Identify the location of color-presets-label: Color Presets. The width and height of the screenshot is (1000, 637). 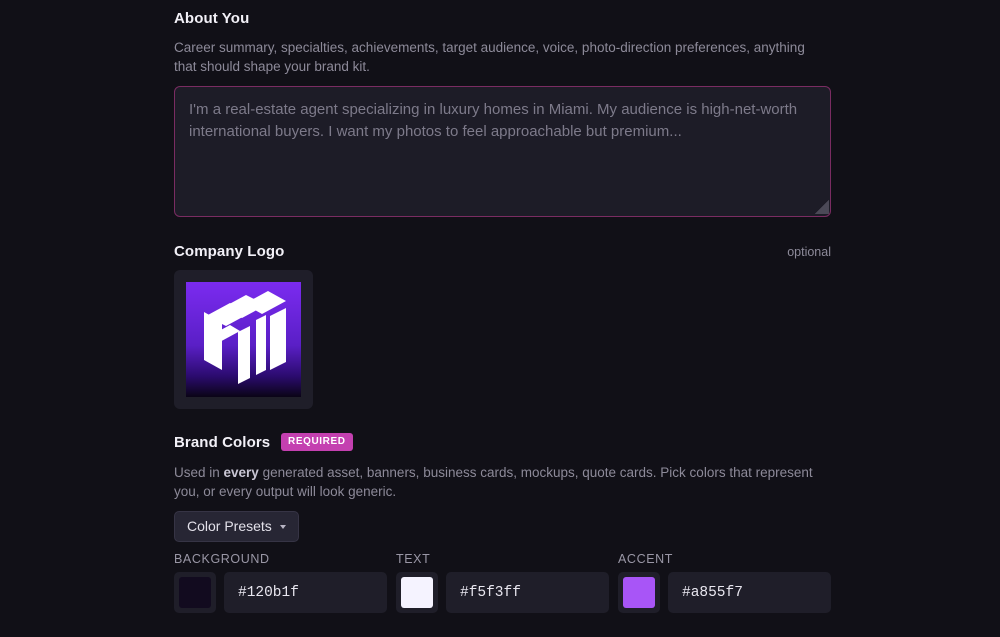
(229, 526).